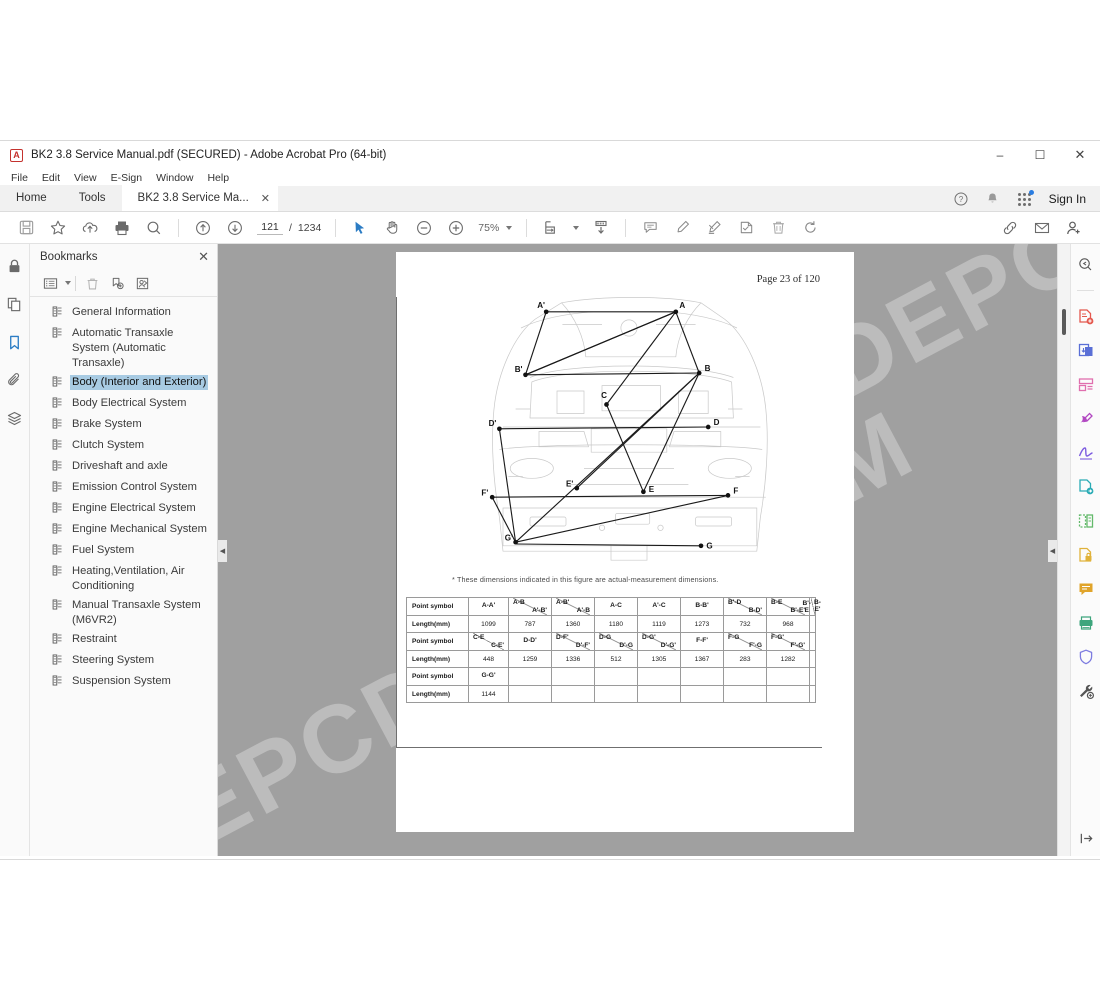 The height and width of the screenshot is (1000, 1100). Describe the element at coordinates (174, 178) in the screenshot. I see `menu-window: Window` at that location.